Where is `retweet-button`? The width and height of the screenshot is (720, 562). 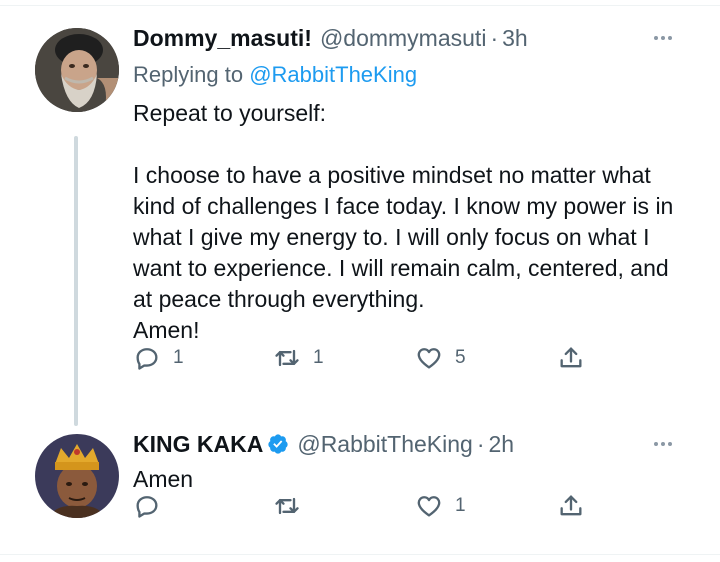 retweet-button is located at coordinates (293, 506).